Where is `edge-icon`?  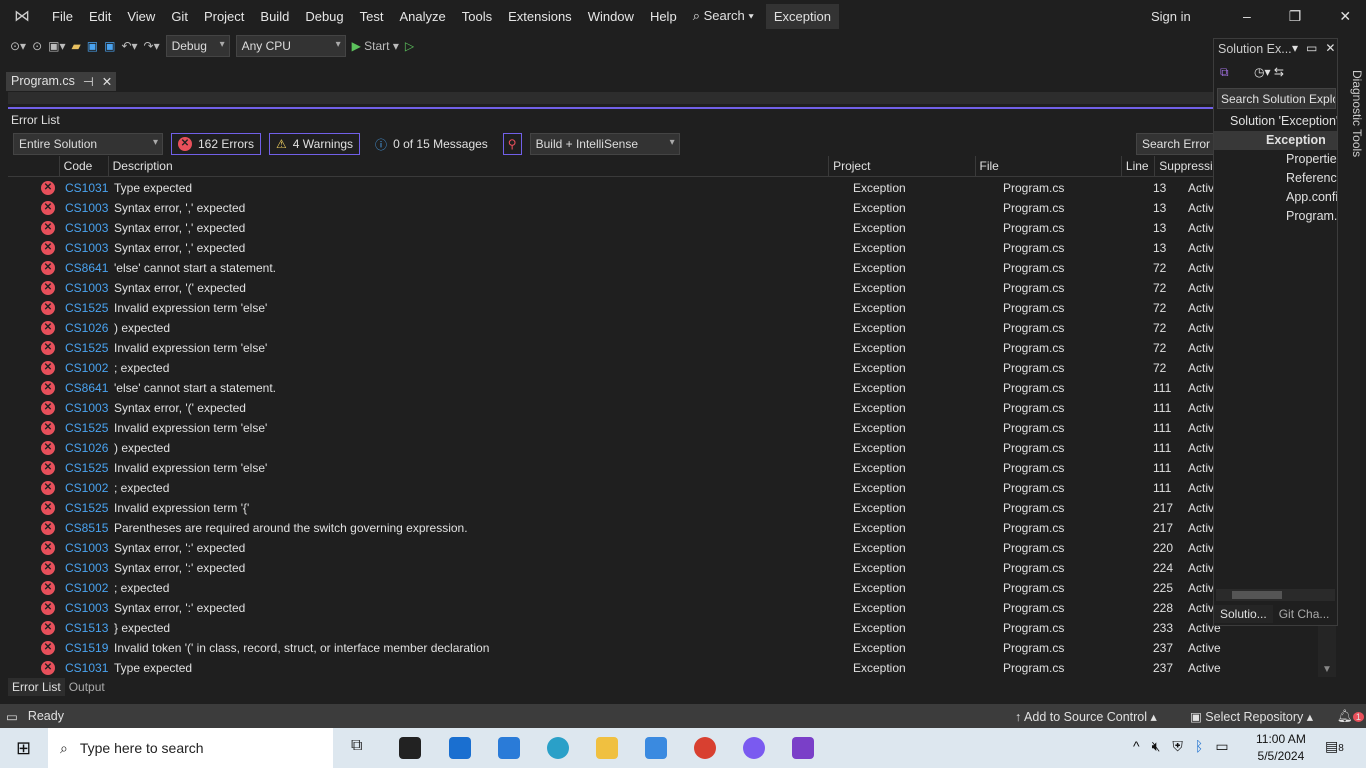 edge-icon is located at coordinates (558, 748).